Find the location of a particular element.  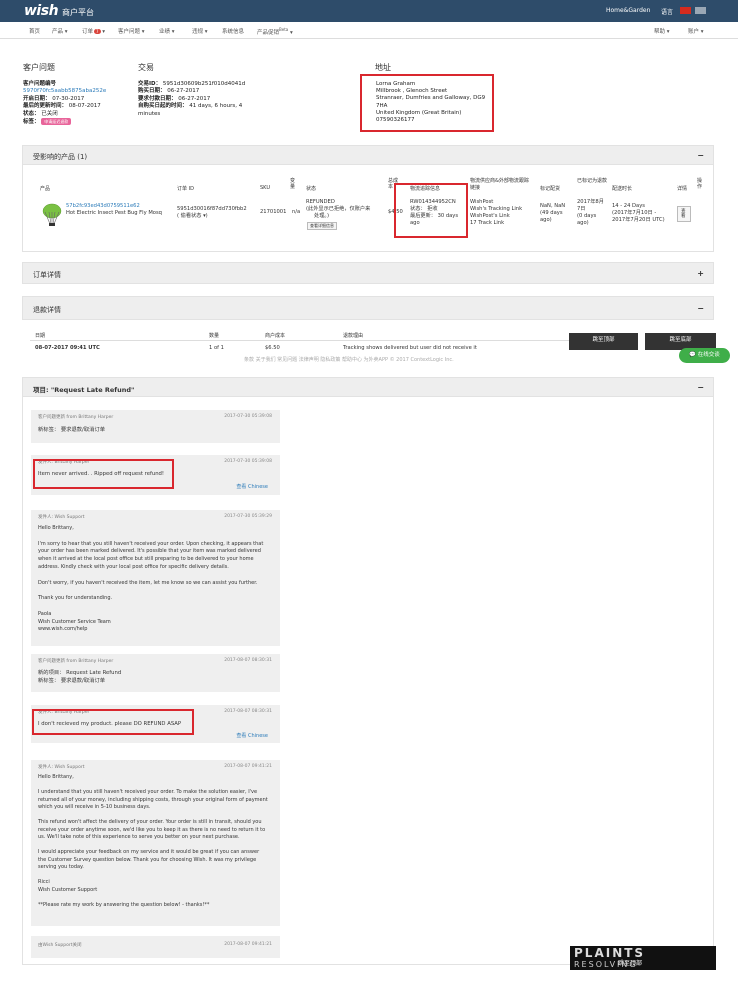

nav-account: 账户 ▾ is located at coordinates (696, 31).